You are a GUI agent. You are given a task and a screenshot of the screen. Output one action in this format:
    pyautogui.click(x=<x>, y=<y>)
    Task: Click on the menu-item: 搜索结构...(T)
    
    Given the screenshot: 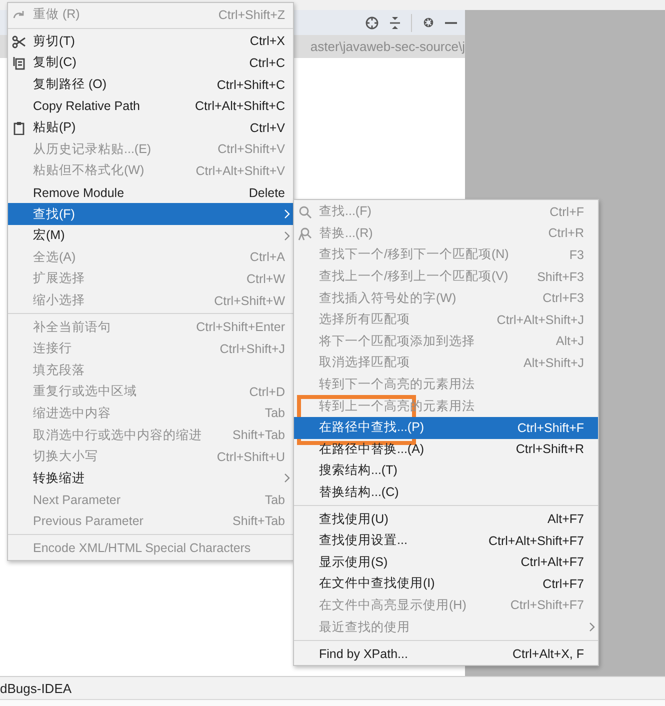 What is the action you would take?
    pyautogui.click(x=446, y=471)
    